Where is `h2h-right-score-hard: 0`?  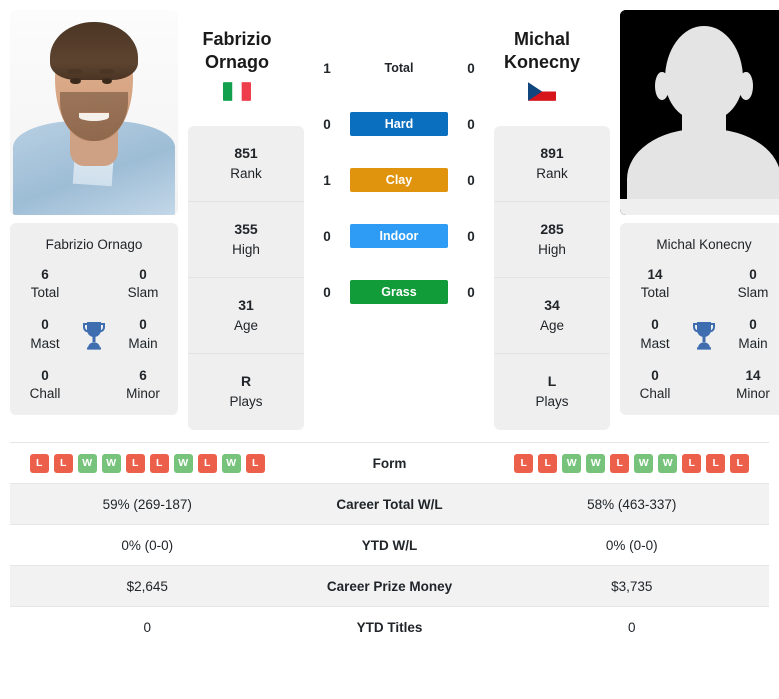 h2h-right-score-hard: 0 is located at coordinates (471, 124).